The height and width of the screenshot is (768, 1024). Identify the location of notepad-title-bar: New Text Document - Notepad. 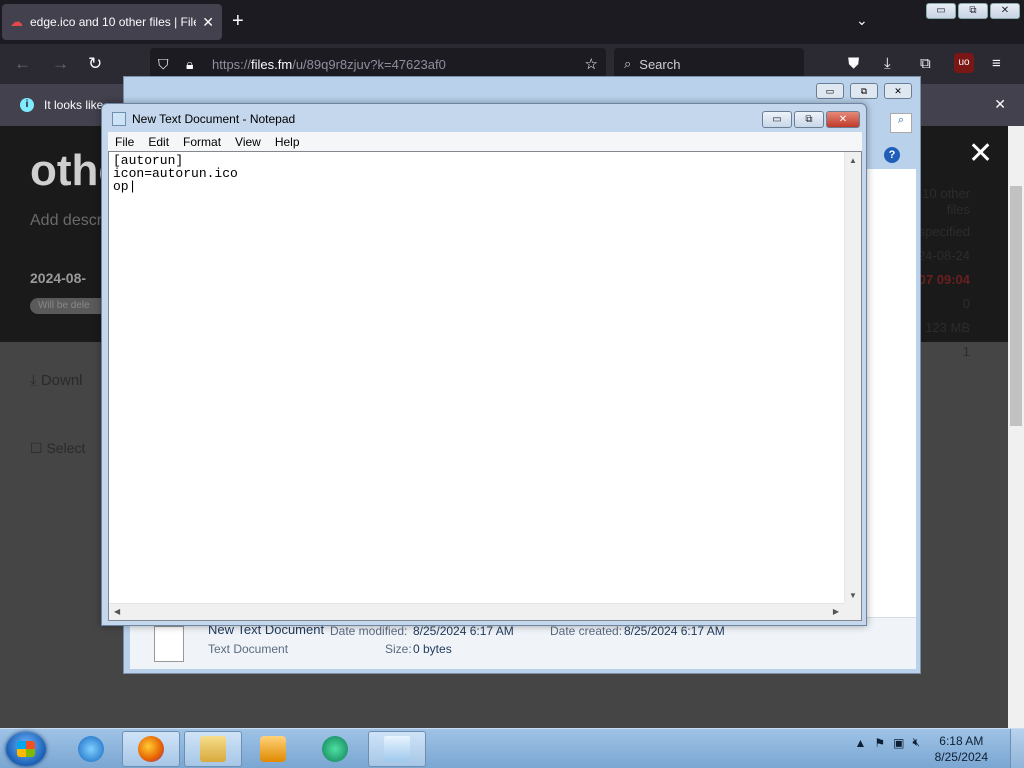
(203, 119).